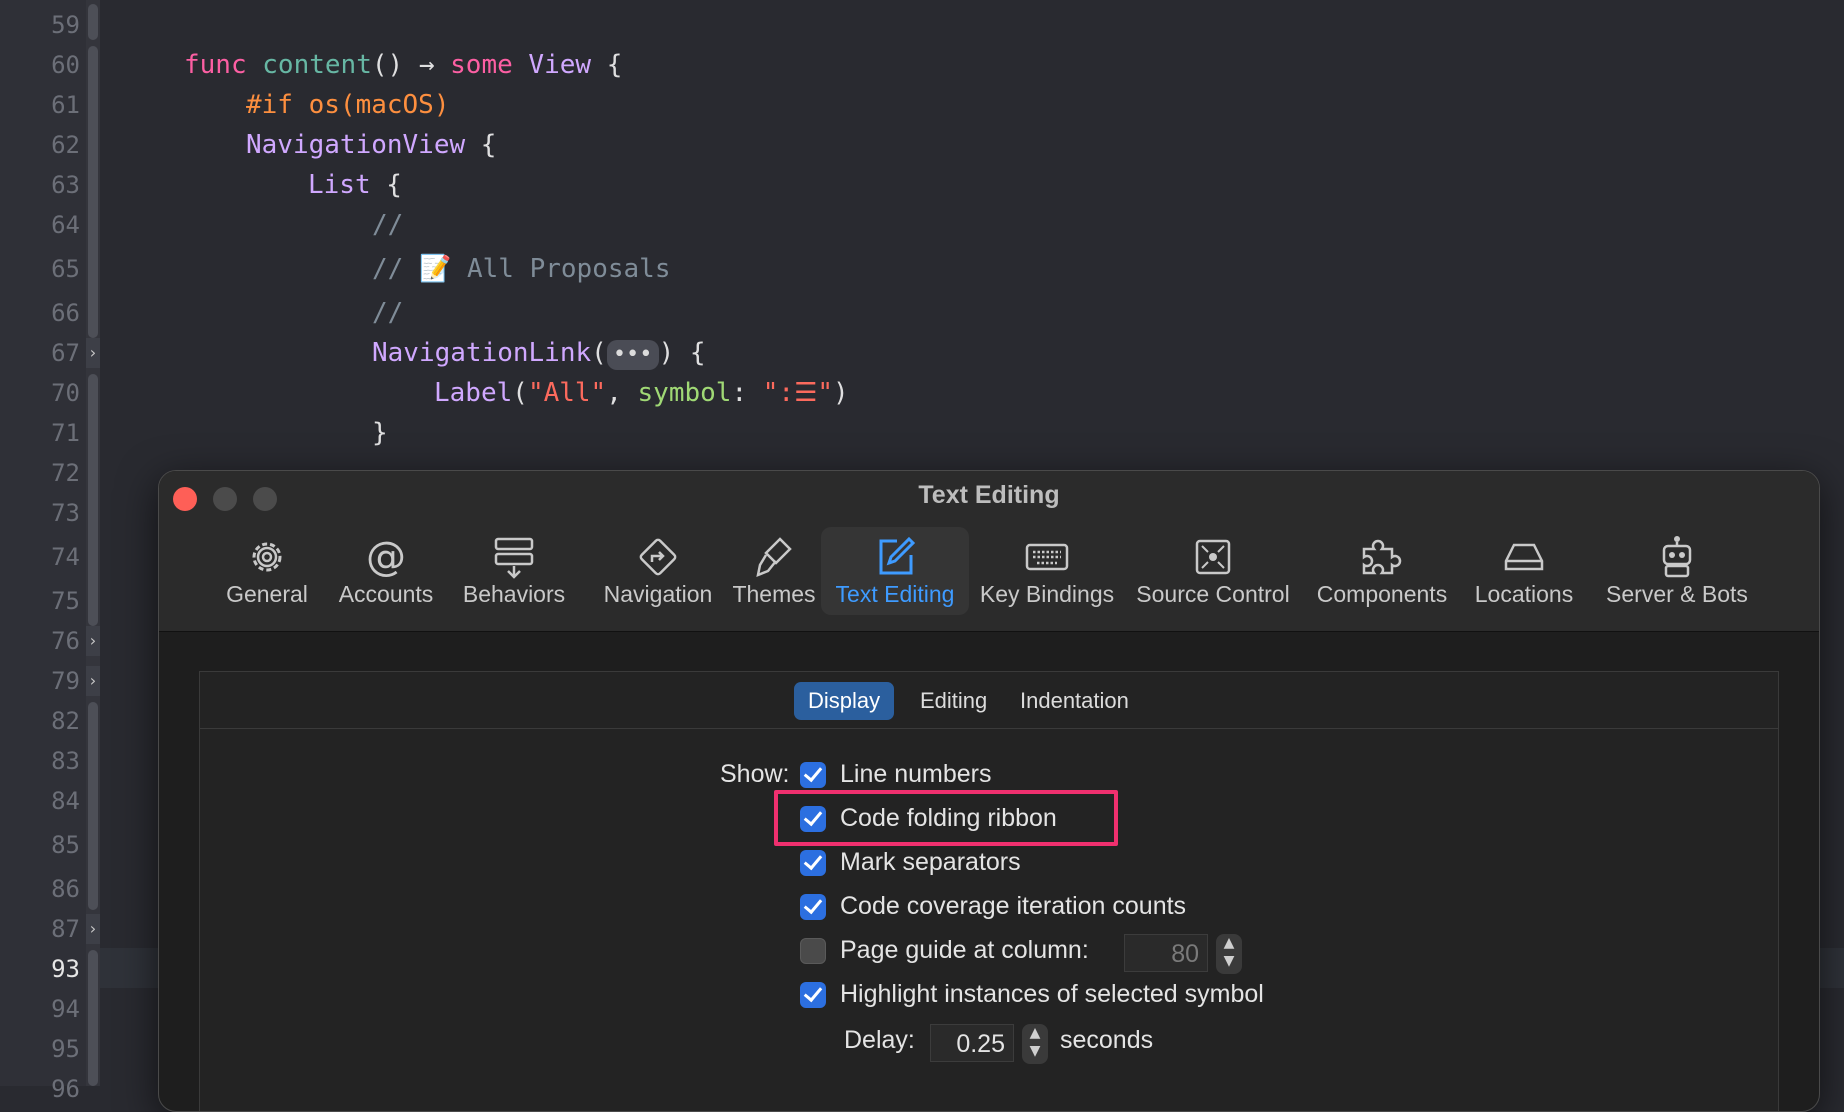 The width and height of the screenshot is (1844, 1112). Describe the element at coordinates (658, 594) in the screenshot. I see `tab-label: Navigation` at that location.